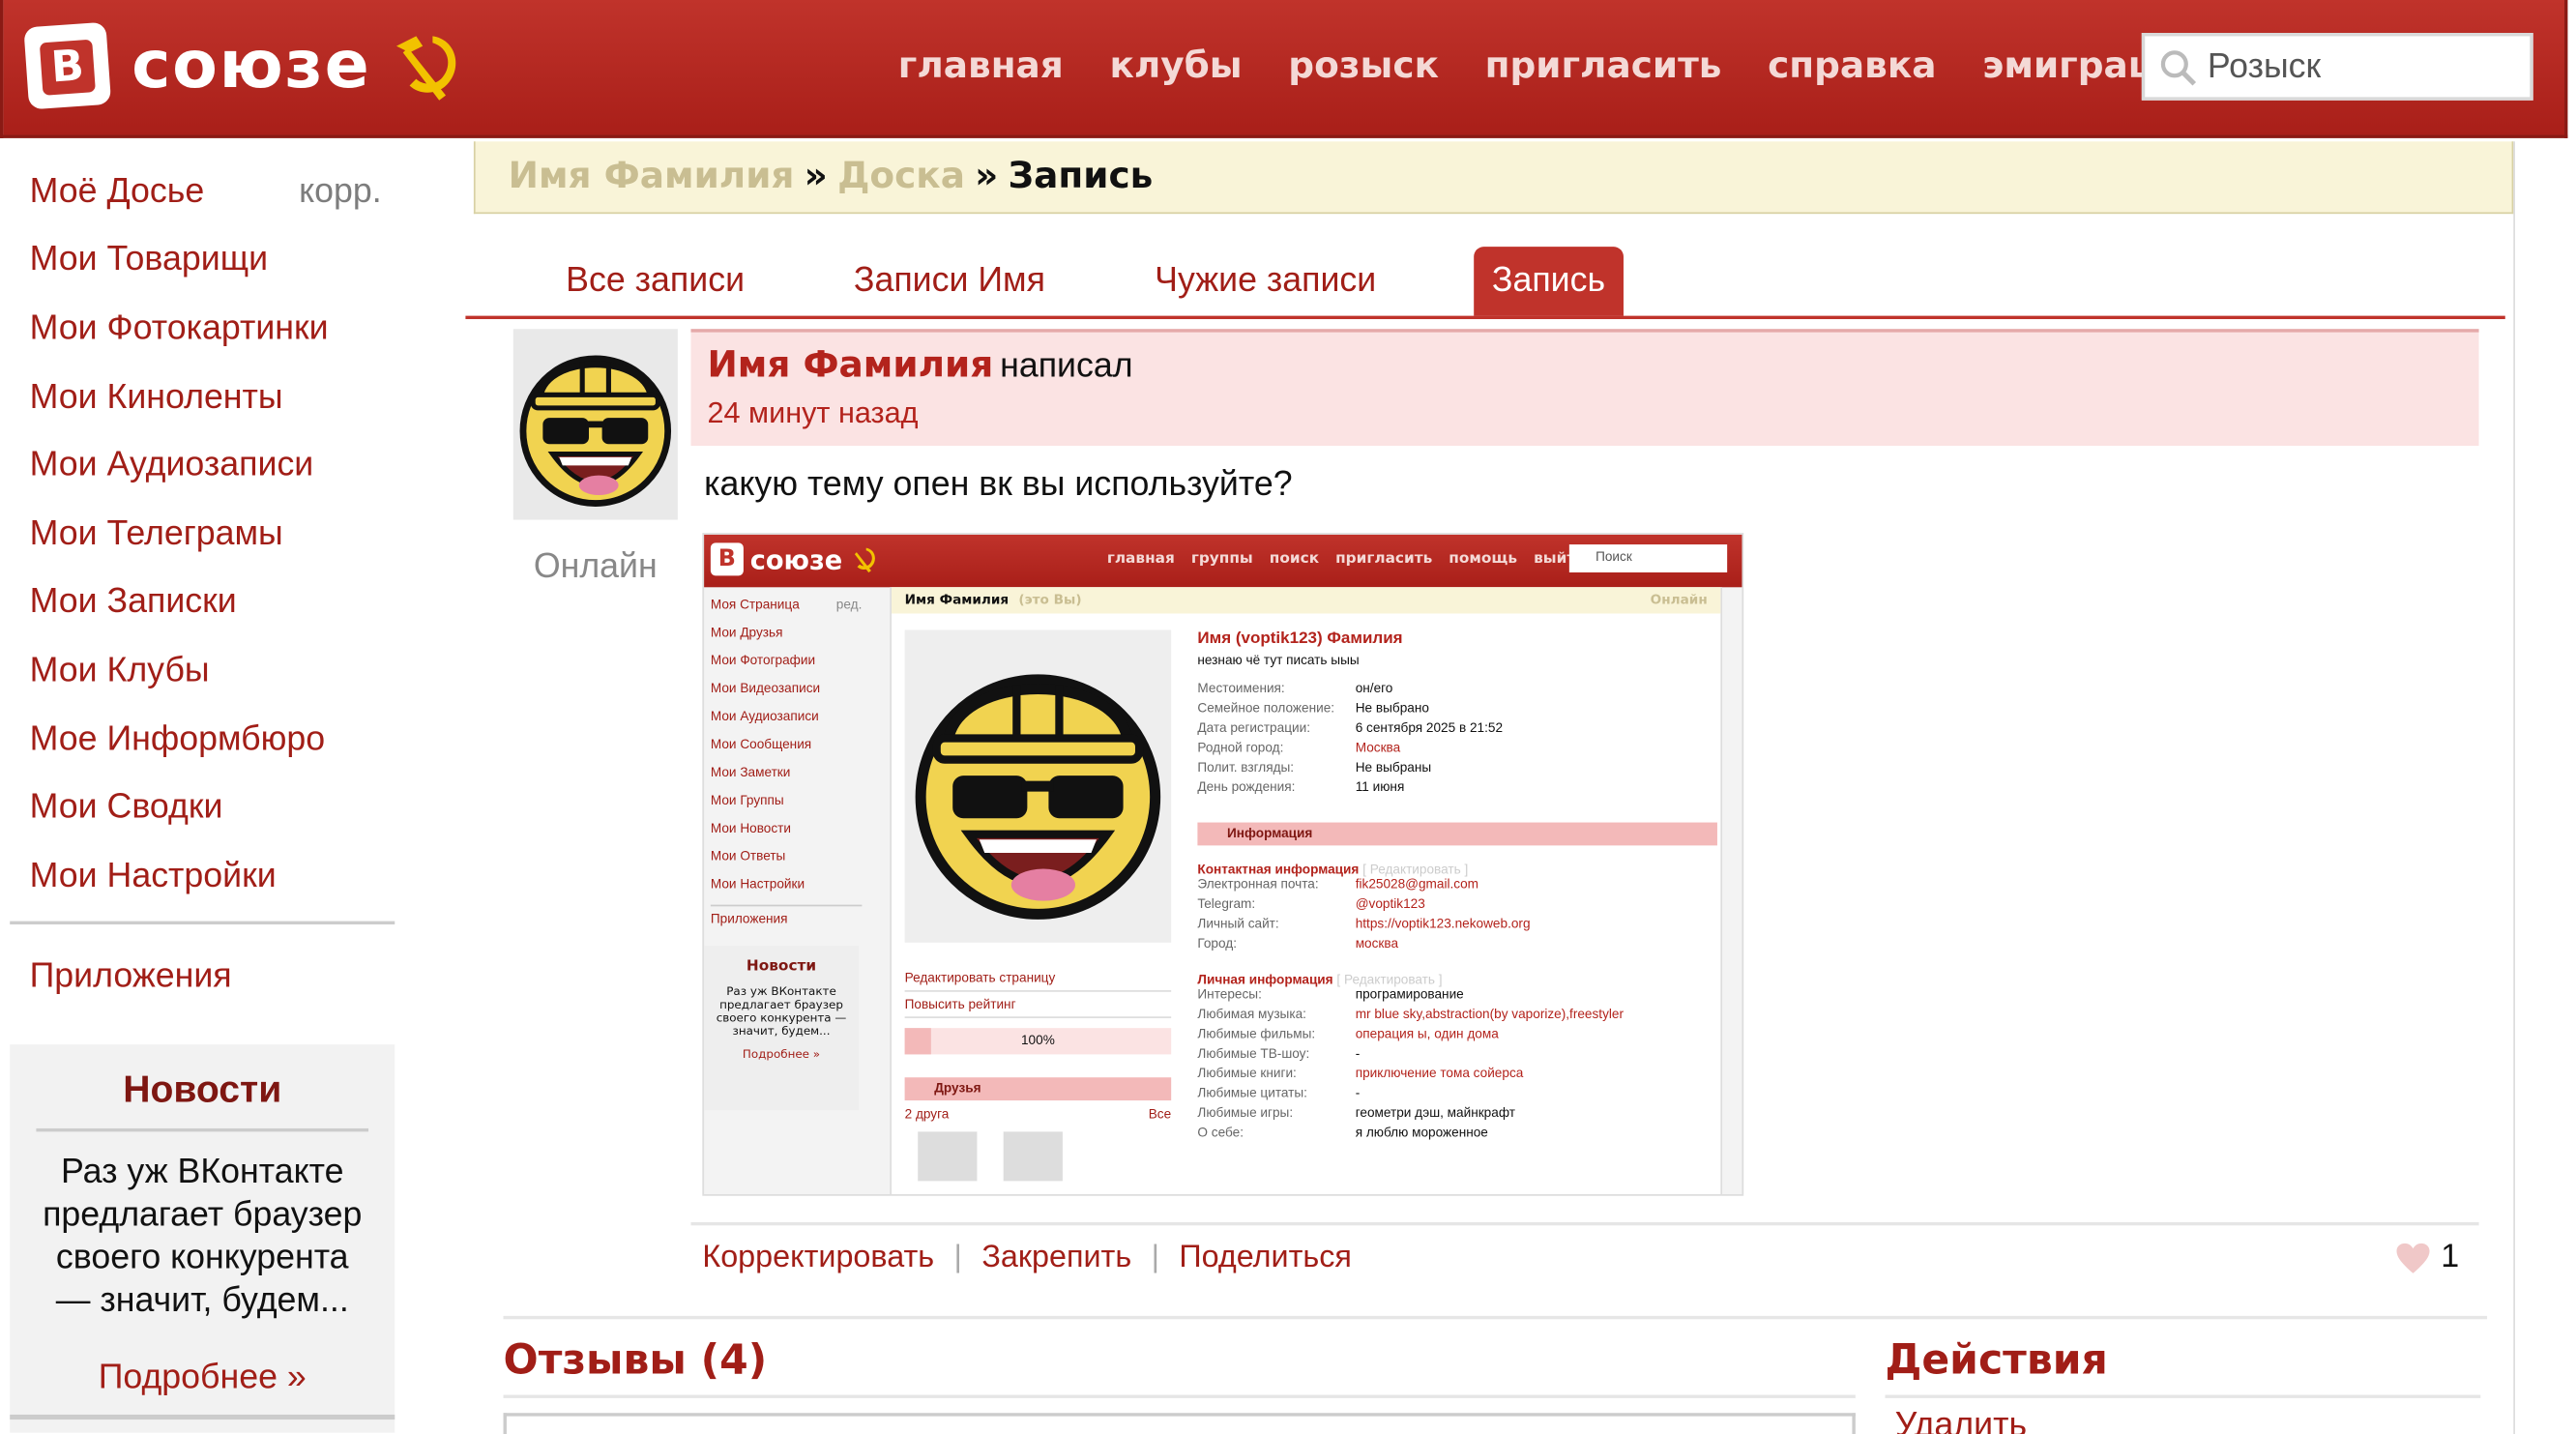 The width and height of the screenshot is (2576, 1434). What do you see at coordinates (1363, 67) in the screenshot?
I see `nav-search: розыск` at bounding box center [1363, 67].